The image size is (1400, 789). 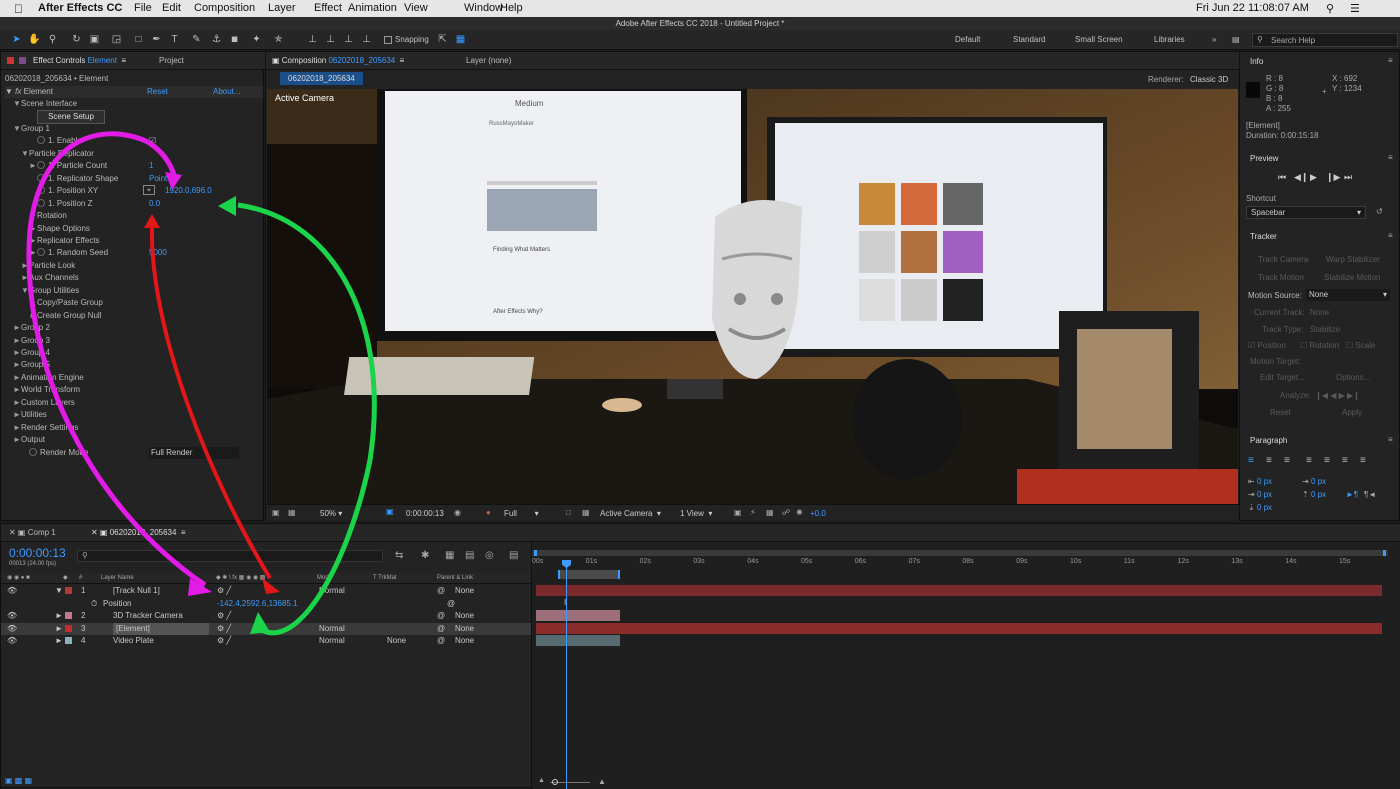 I want to click on snapping-checkbox, so click(x=388, y=40).